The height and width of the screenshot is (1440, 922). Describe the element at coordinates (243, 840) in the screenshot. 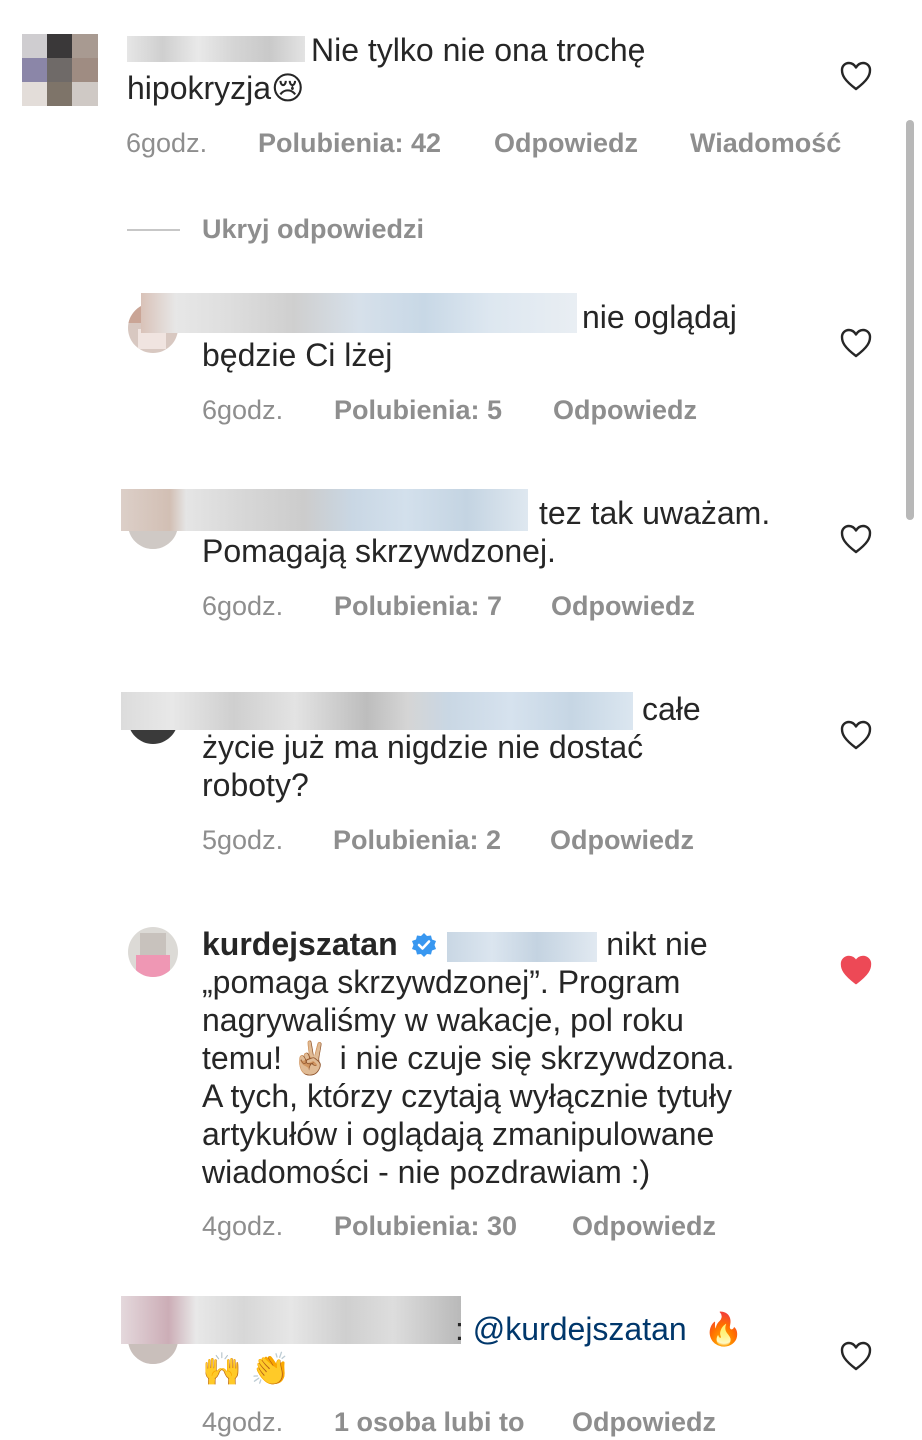

I see `reply-time: 5godz.` at that location.